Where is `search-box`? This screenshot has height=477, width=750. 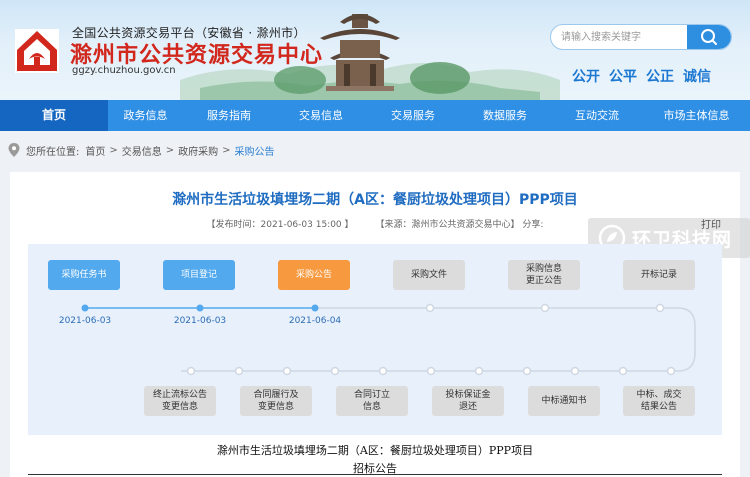
search-box is located at coordinates (641, 37).